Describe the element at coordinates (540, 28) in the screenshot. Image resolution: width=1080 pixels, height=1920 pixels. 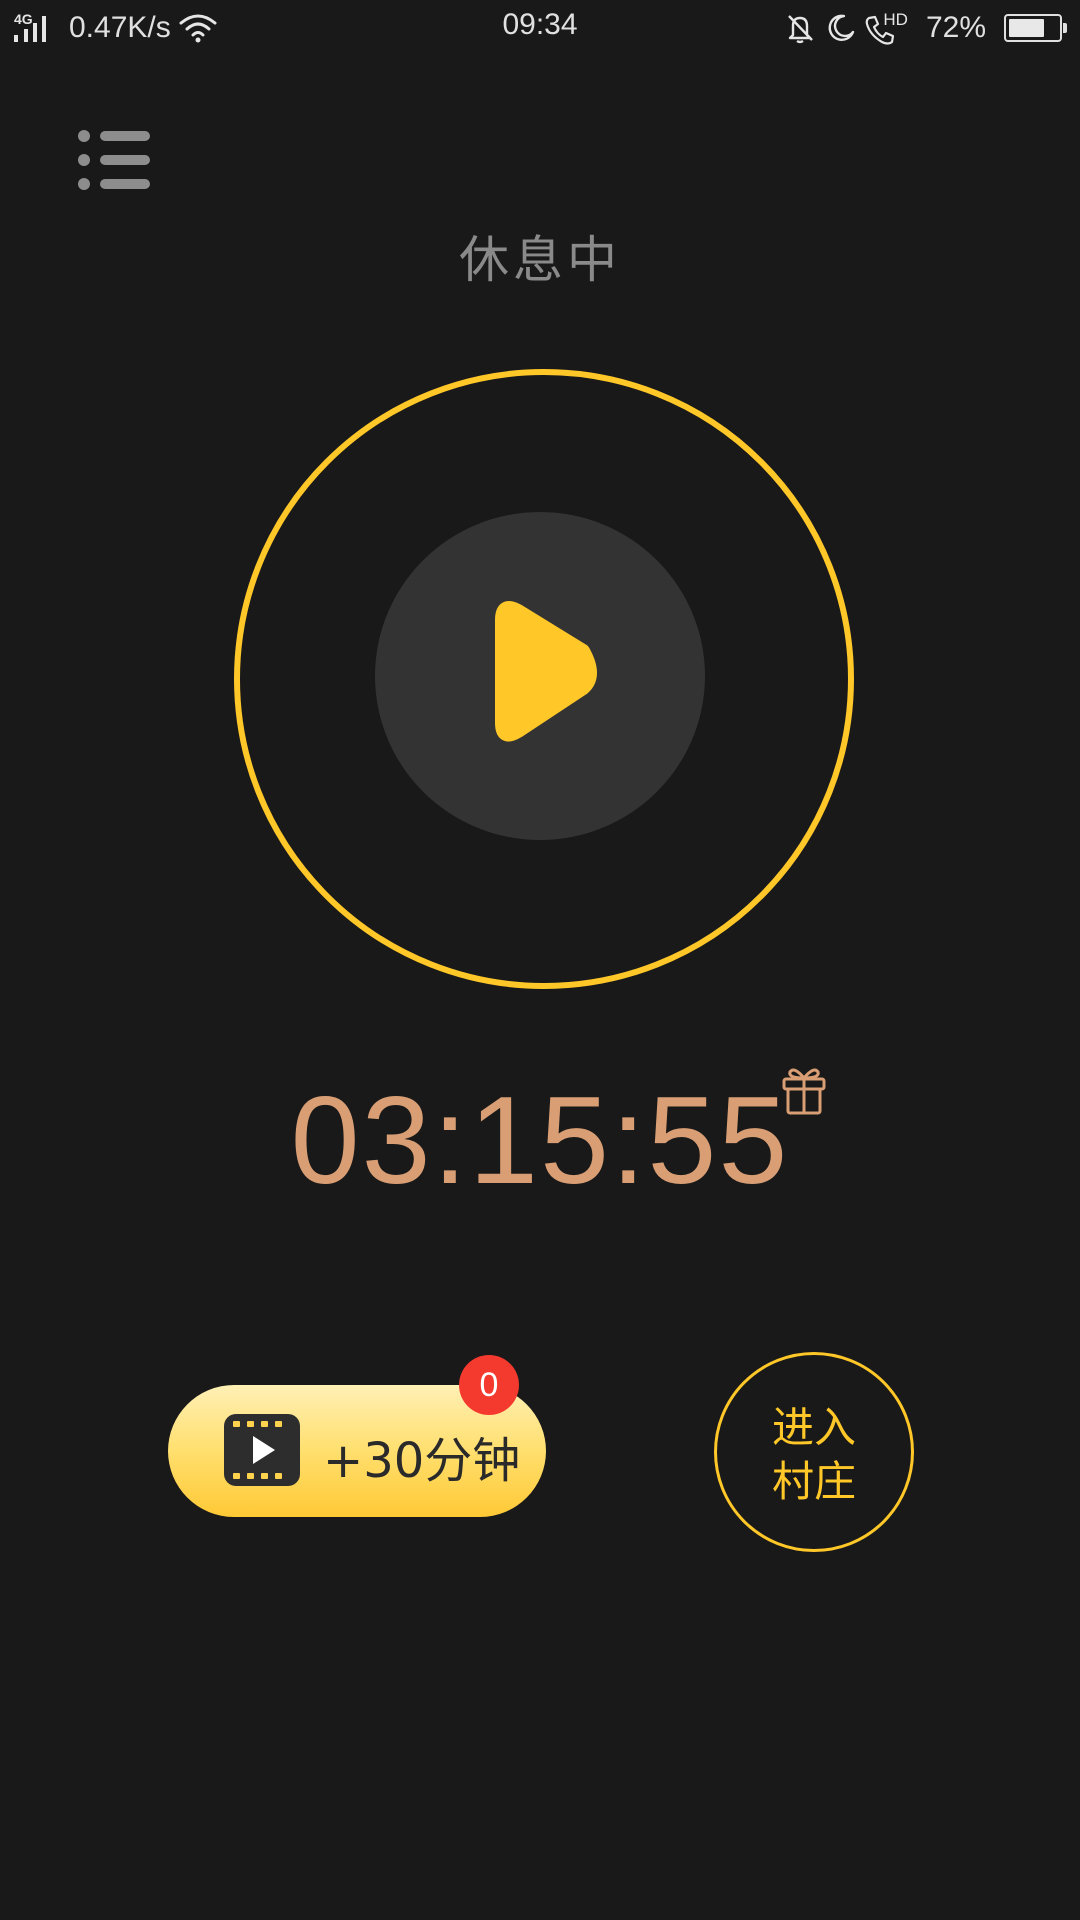
I see `status-bar: 4G 0.47K/s 09:34 HD 72%` at that location.